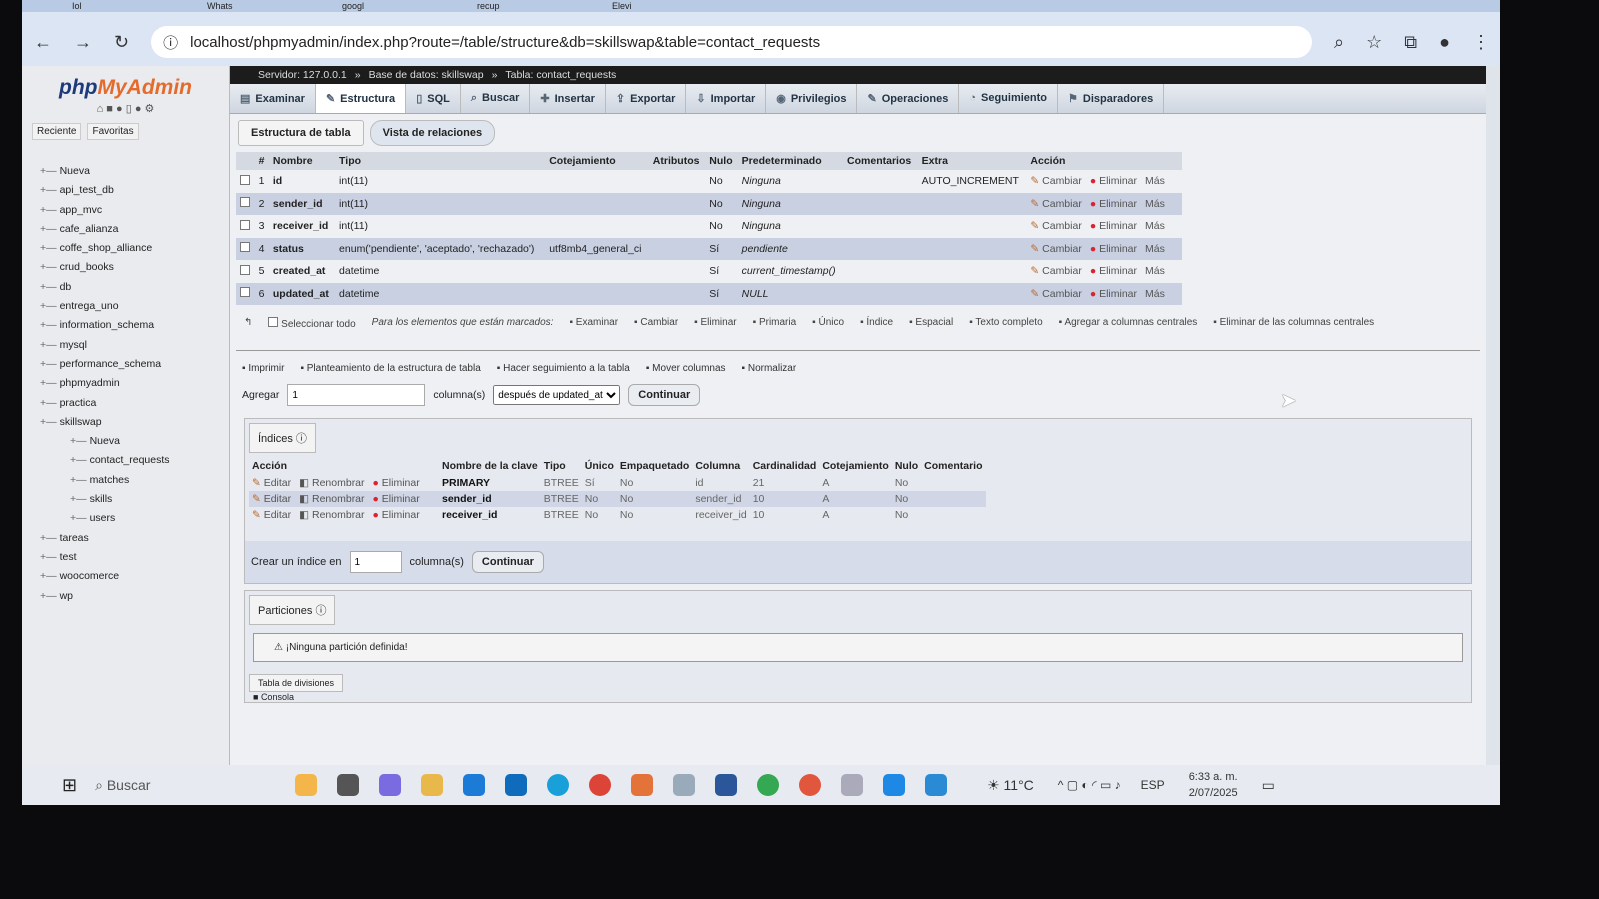  What do you see at coordinates (1153, 785) in the screenshot?
I see `language-indicator: ESP` at bounding box center [1153, 785].